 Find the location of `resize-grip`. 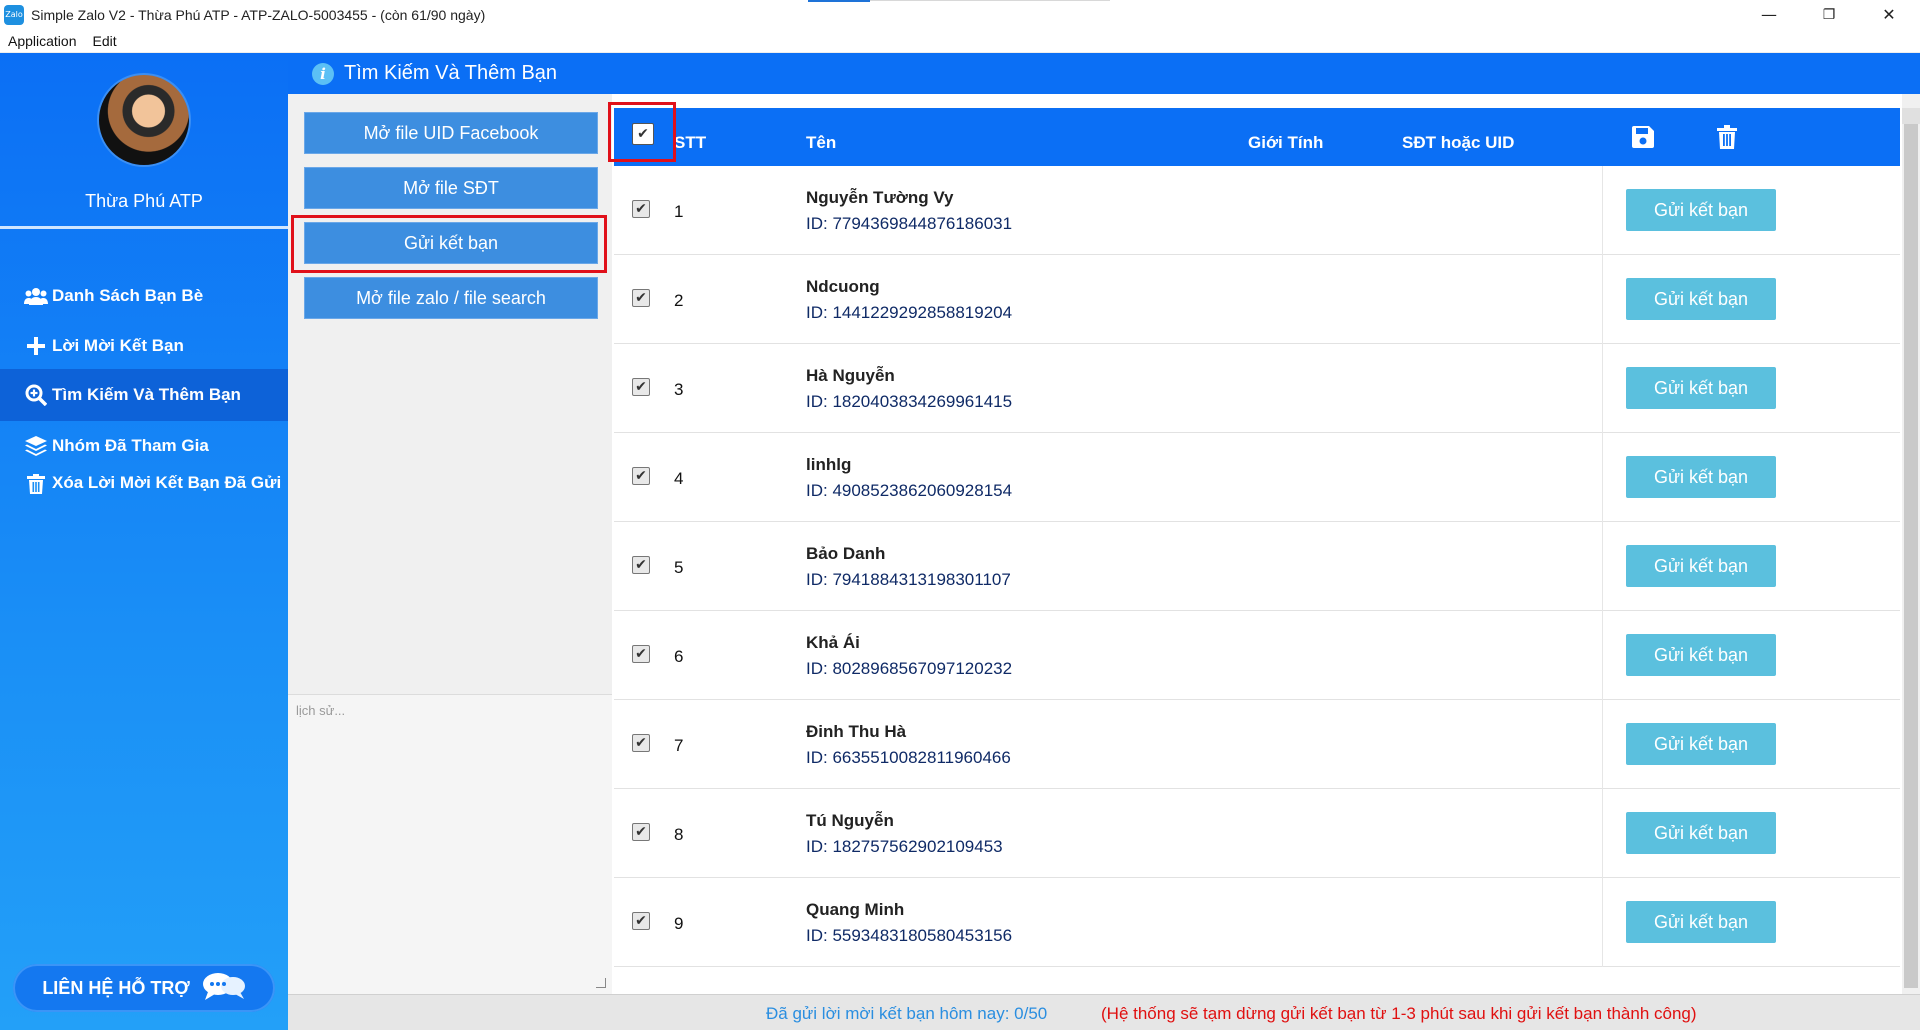

resize-grip is located at coordinates (601, 983).